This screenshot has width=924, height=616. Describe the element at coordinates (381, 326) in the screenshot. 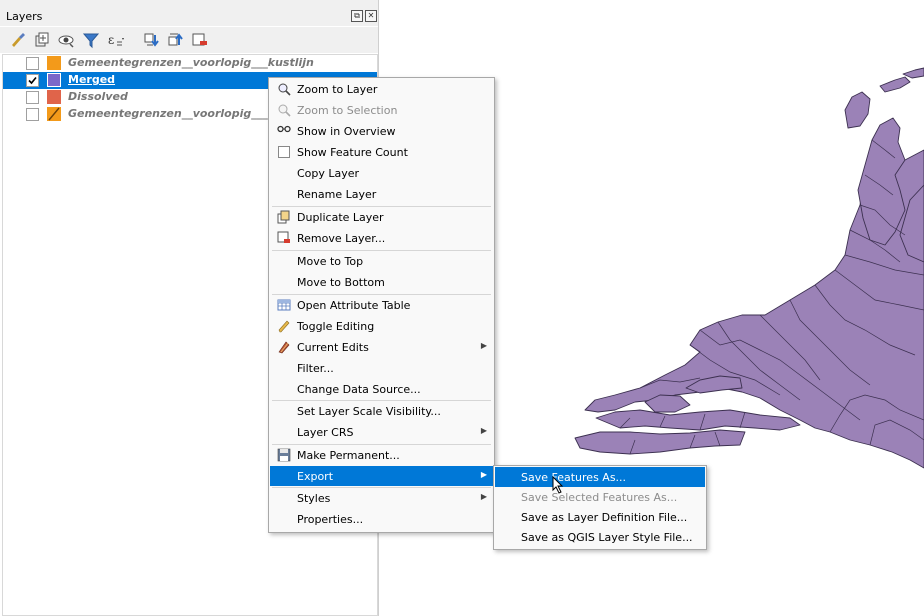

I see `menu-toggle-editing: Toggle Editing` at that location.